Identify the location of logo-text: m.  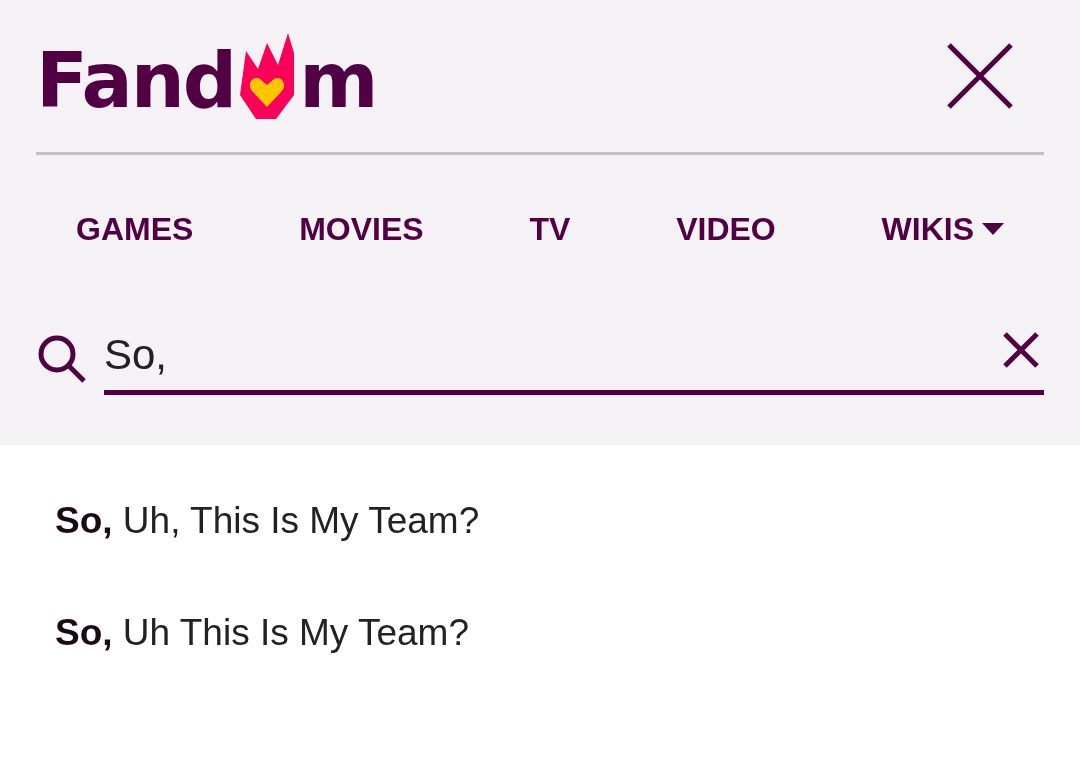
(338, 81).